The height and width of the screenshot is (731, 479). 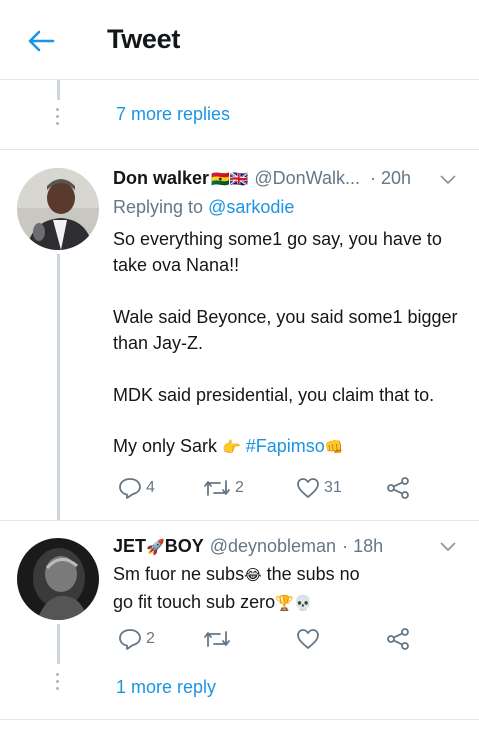 I want to click on reply-button: 4, so click(x=136, y=488).